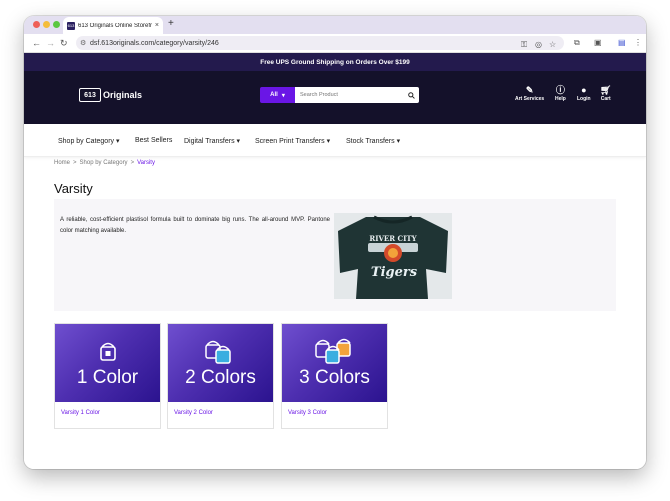  I want to click on tab-title: 613 Originals Online Storefro, so click(115, 25).